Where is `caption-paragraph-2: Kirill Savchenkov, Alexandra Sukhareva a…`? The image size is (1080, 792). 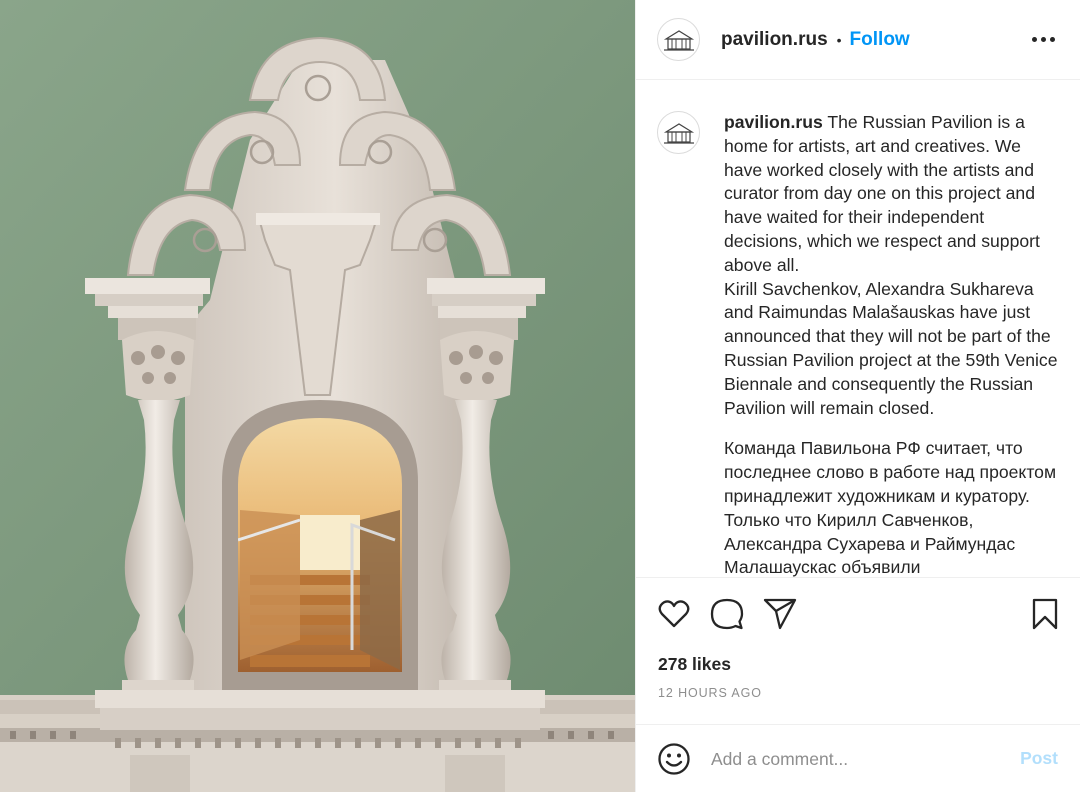
caption-paragraph-2: Kirill Savchenkov, Alexandra Sukhareva a… is located at coordinates (891, 348).